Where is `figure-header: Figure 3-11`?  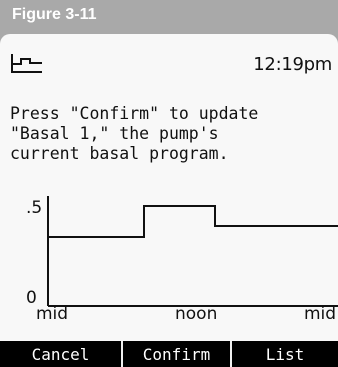
figure-header: Figure 3-11 is located at coordinates (169, 17).